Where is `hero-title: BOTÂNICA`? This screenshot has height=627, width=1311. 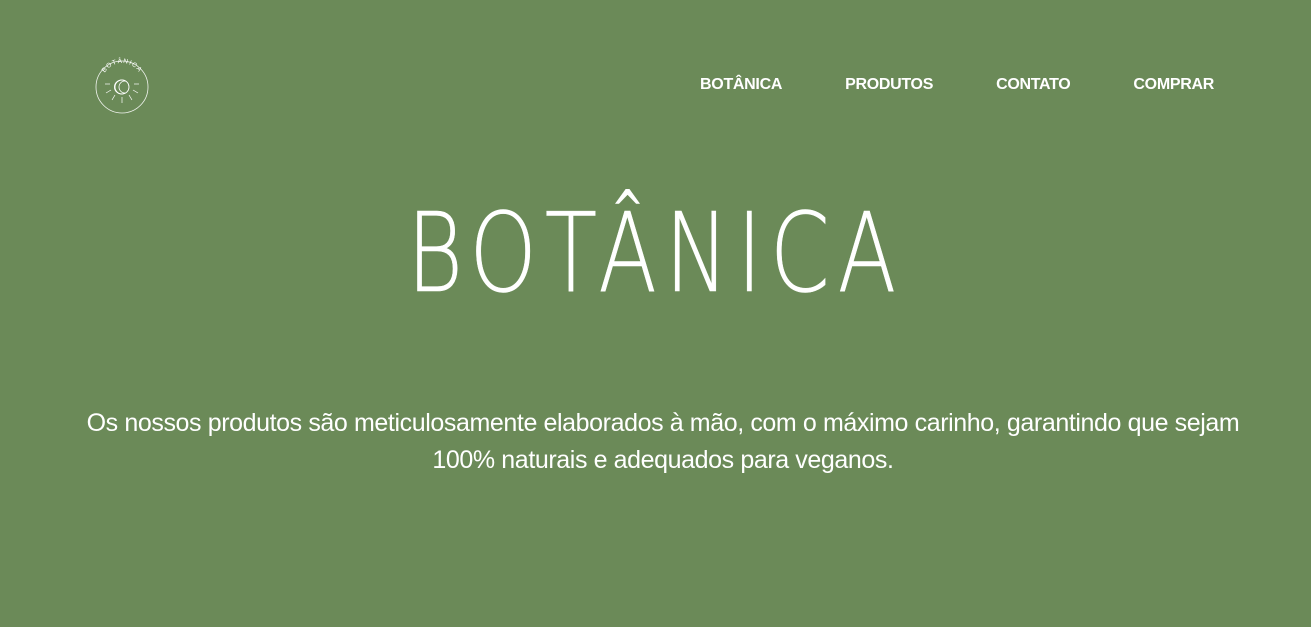 hero-title: BOTÂNICA is located at coordinates (655, 253).